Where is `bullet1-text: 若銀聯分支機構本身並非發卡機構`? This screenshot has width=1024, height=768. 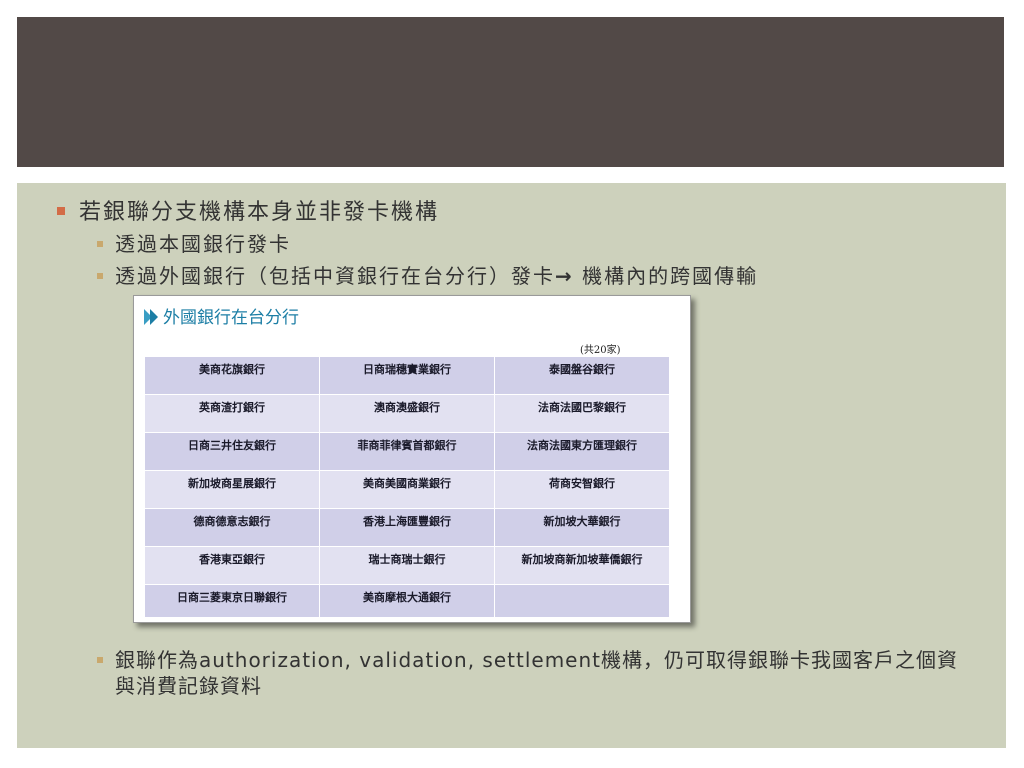
bullet1-text: 若銀聯分支機構本身並非發卡機構 is located at coordinates (259, 212).